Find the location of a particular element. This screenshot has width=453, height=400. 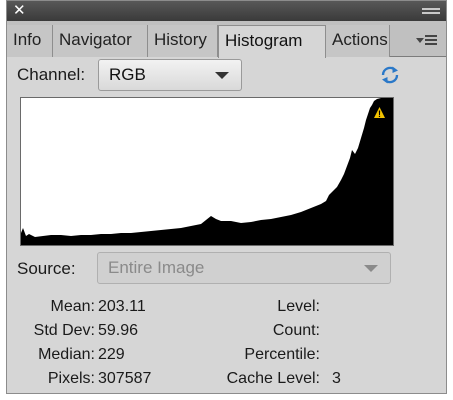

tab-actions: Actions is located at coordinates (358, 41).